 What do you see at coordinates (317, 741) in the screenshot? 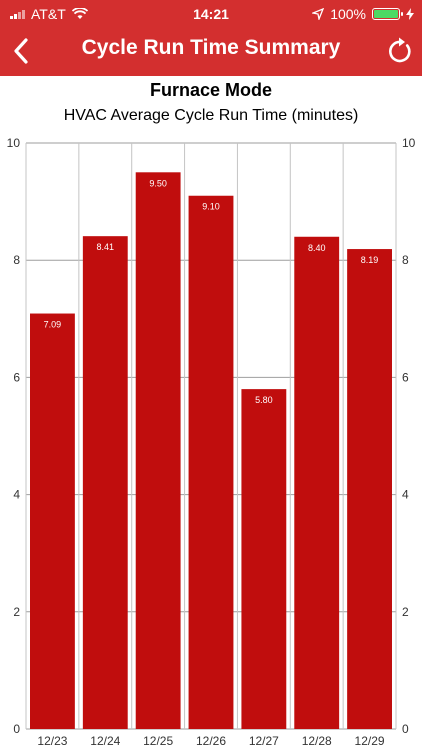
I see `x-tick-label: 12/28` at bounding box center [317, 741].